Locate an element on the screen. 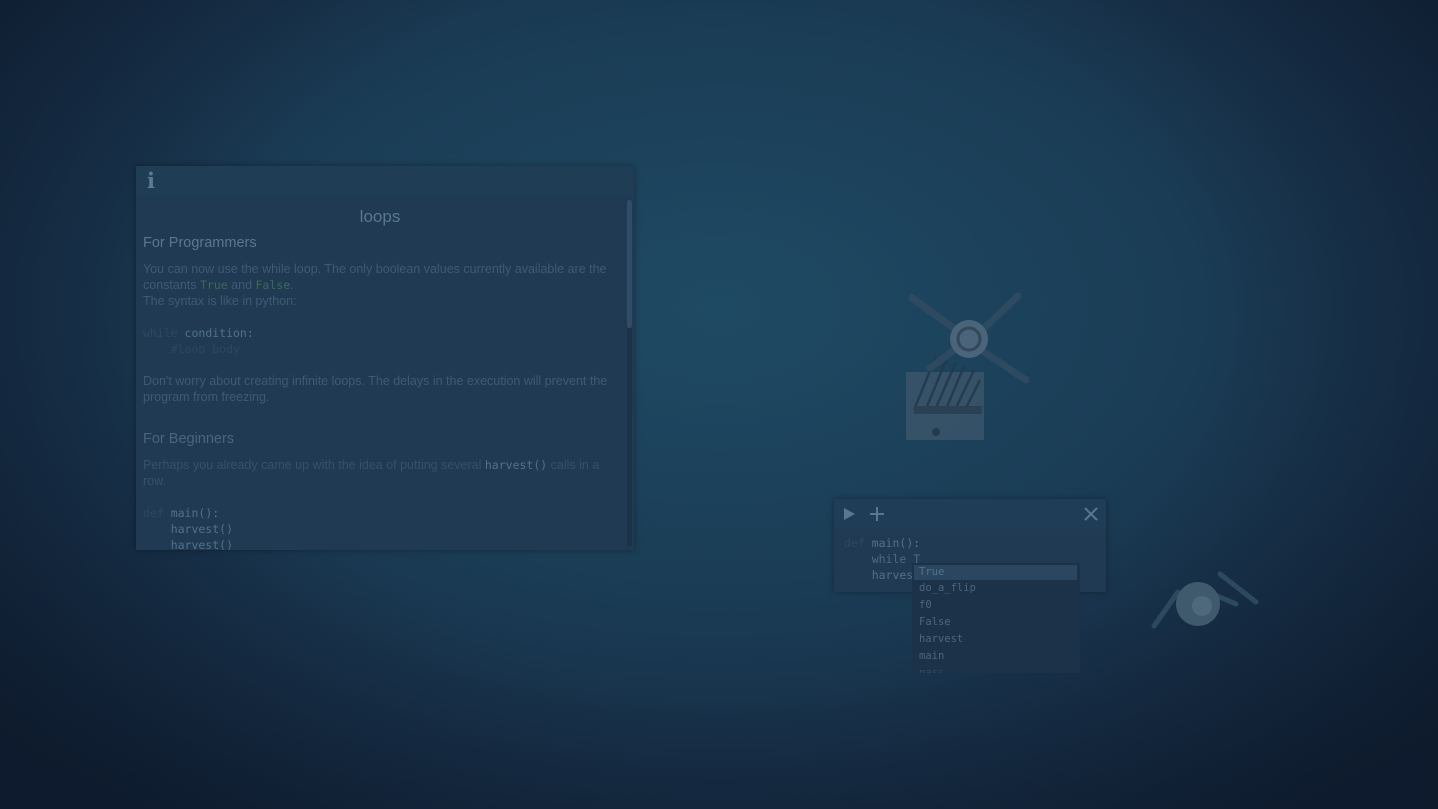 The width and height of the screenshot is (1438, 809). editor-line: harvest is located at coordinates (882, 575).